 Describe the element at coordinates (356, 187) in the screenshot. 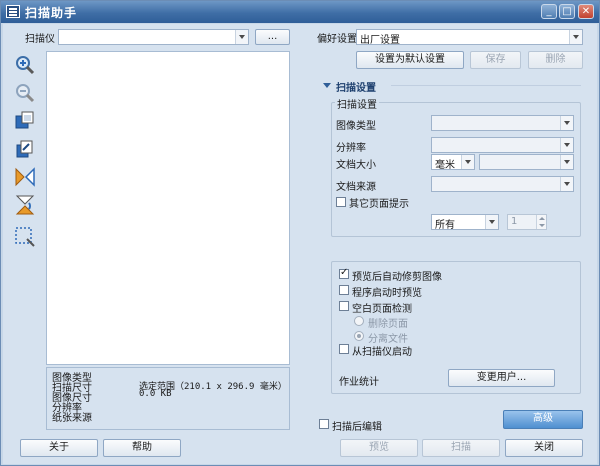

I see `document-source-label: 文档来源` at that location.